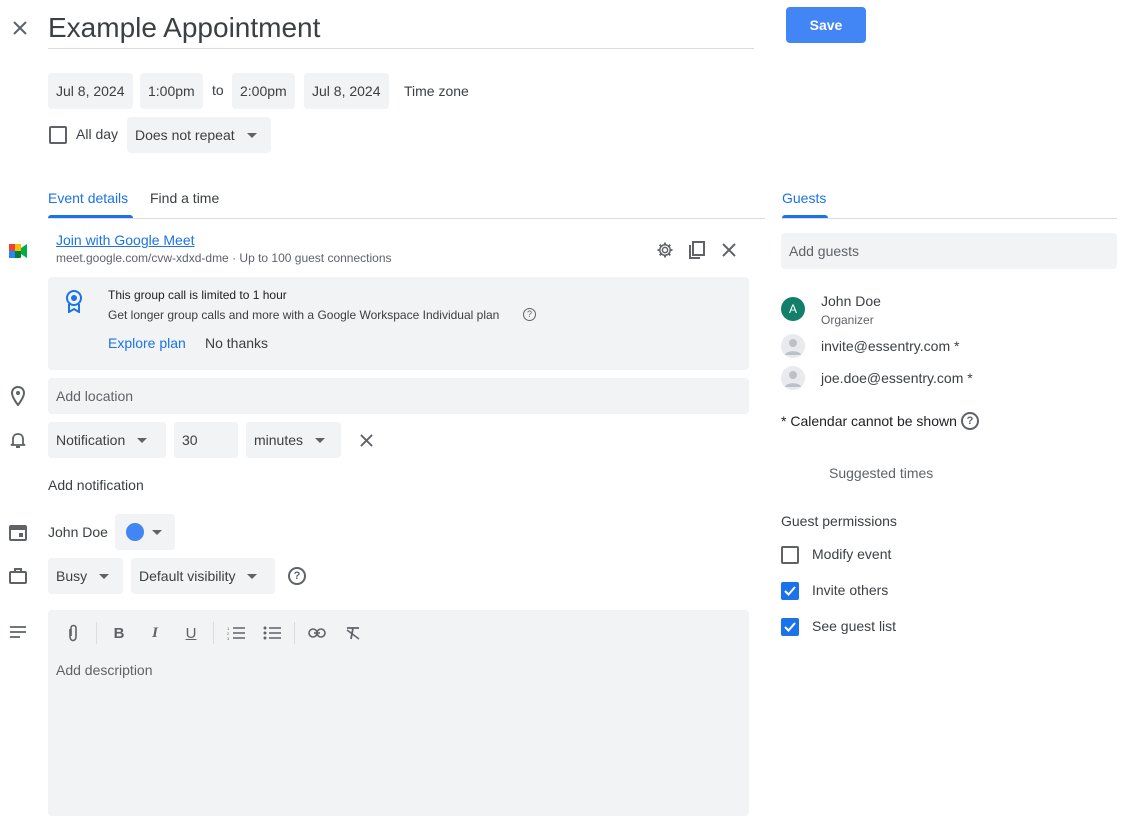  Describe the element at coordinates (125, 240) in the screenshot. I see `join-meet-link: Join with Google Meet` at that location.